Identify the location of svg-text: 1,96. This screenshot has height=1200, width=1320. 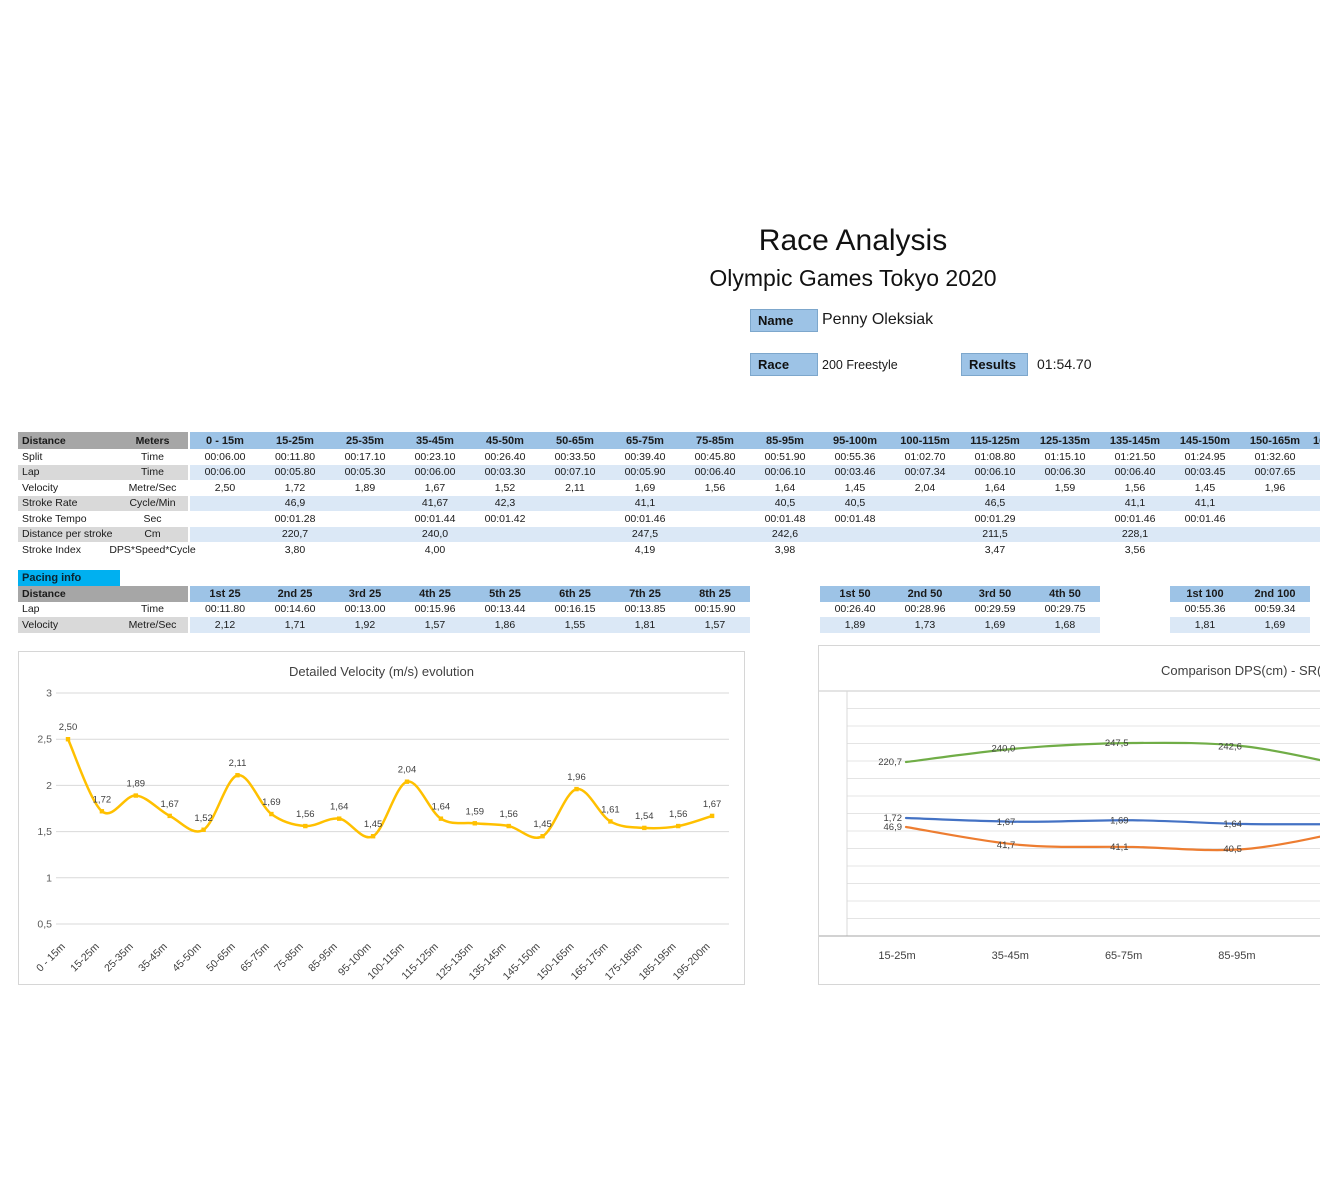
(576, 777).